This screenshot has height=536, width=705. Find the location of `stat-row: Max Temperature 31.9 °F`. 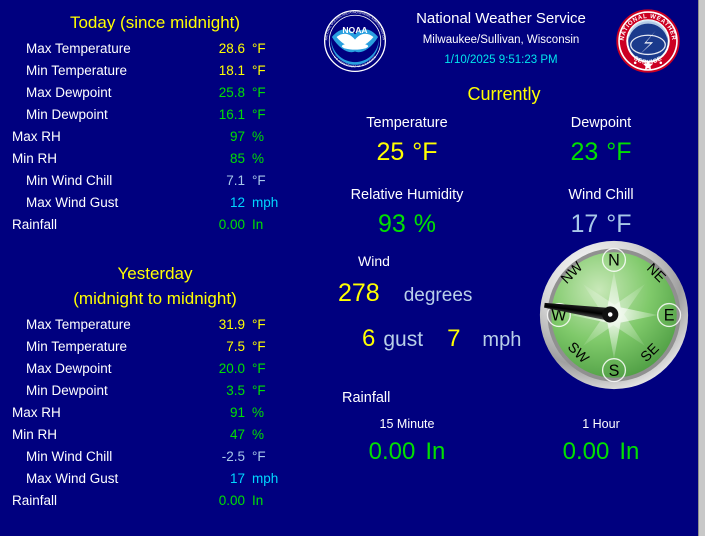

stat-row: Max Temperature 31.9 °F is located at coordinates (155, 328).